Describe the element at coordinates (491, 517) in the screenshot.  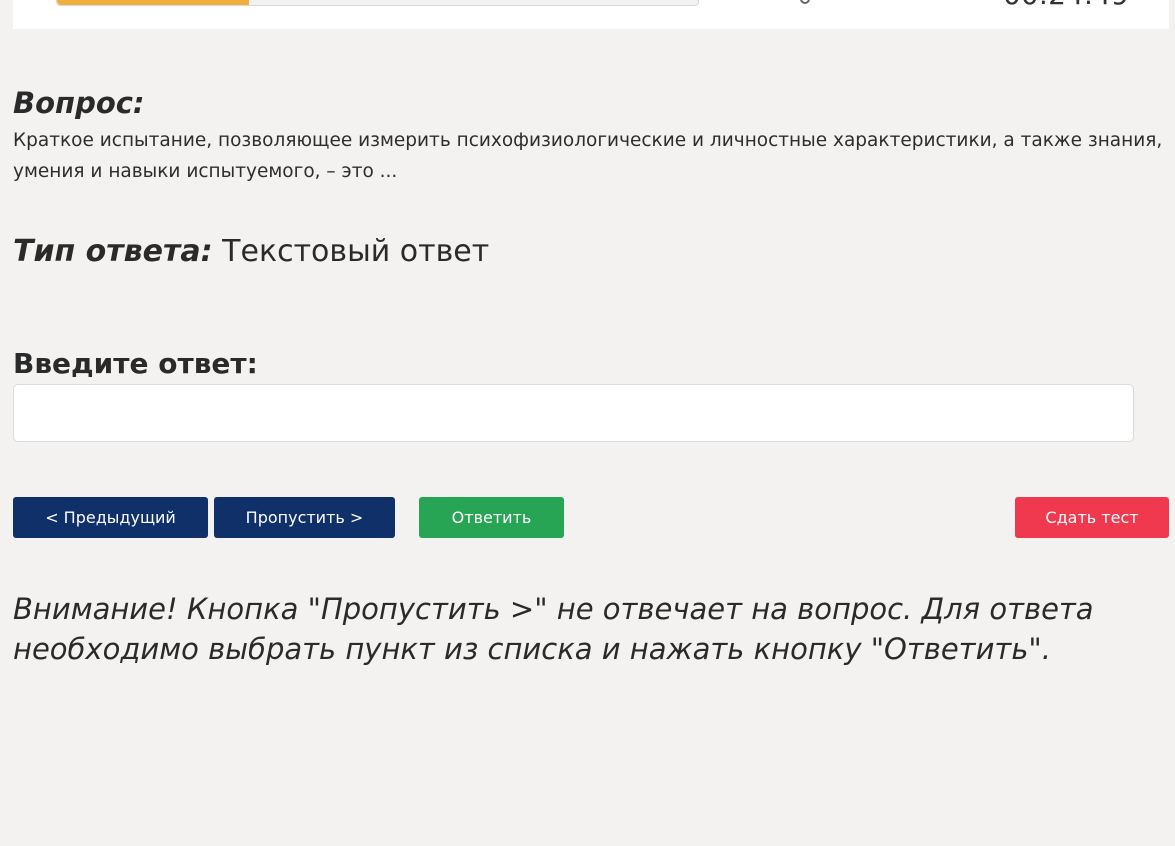
I see `answer-button: Ответить` at that location.